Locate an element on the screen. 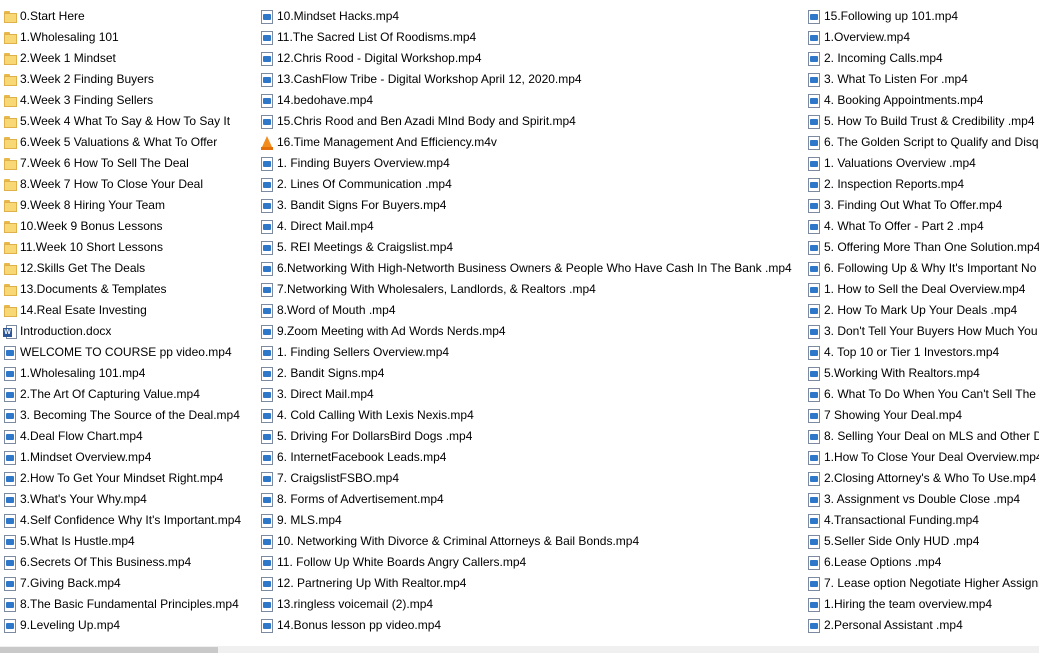 The image size is (1039, 653). file-item: 9.Leveling Up.mp4 is located at coordinates (130, 625).